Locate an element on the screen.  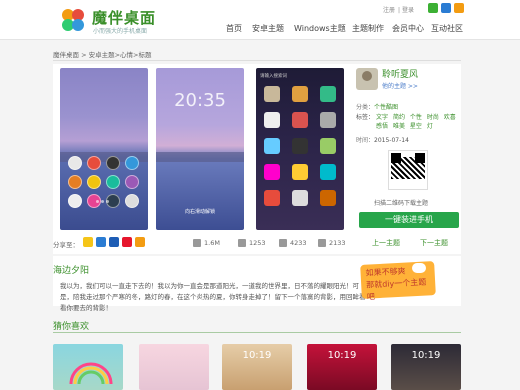
date-label: 时间： is located at coordinates (365, 140).